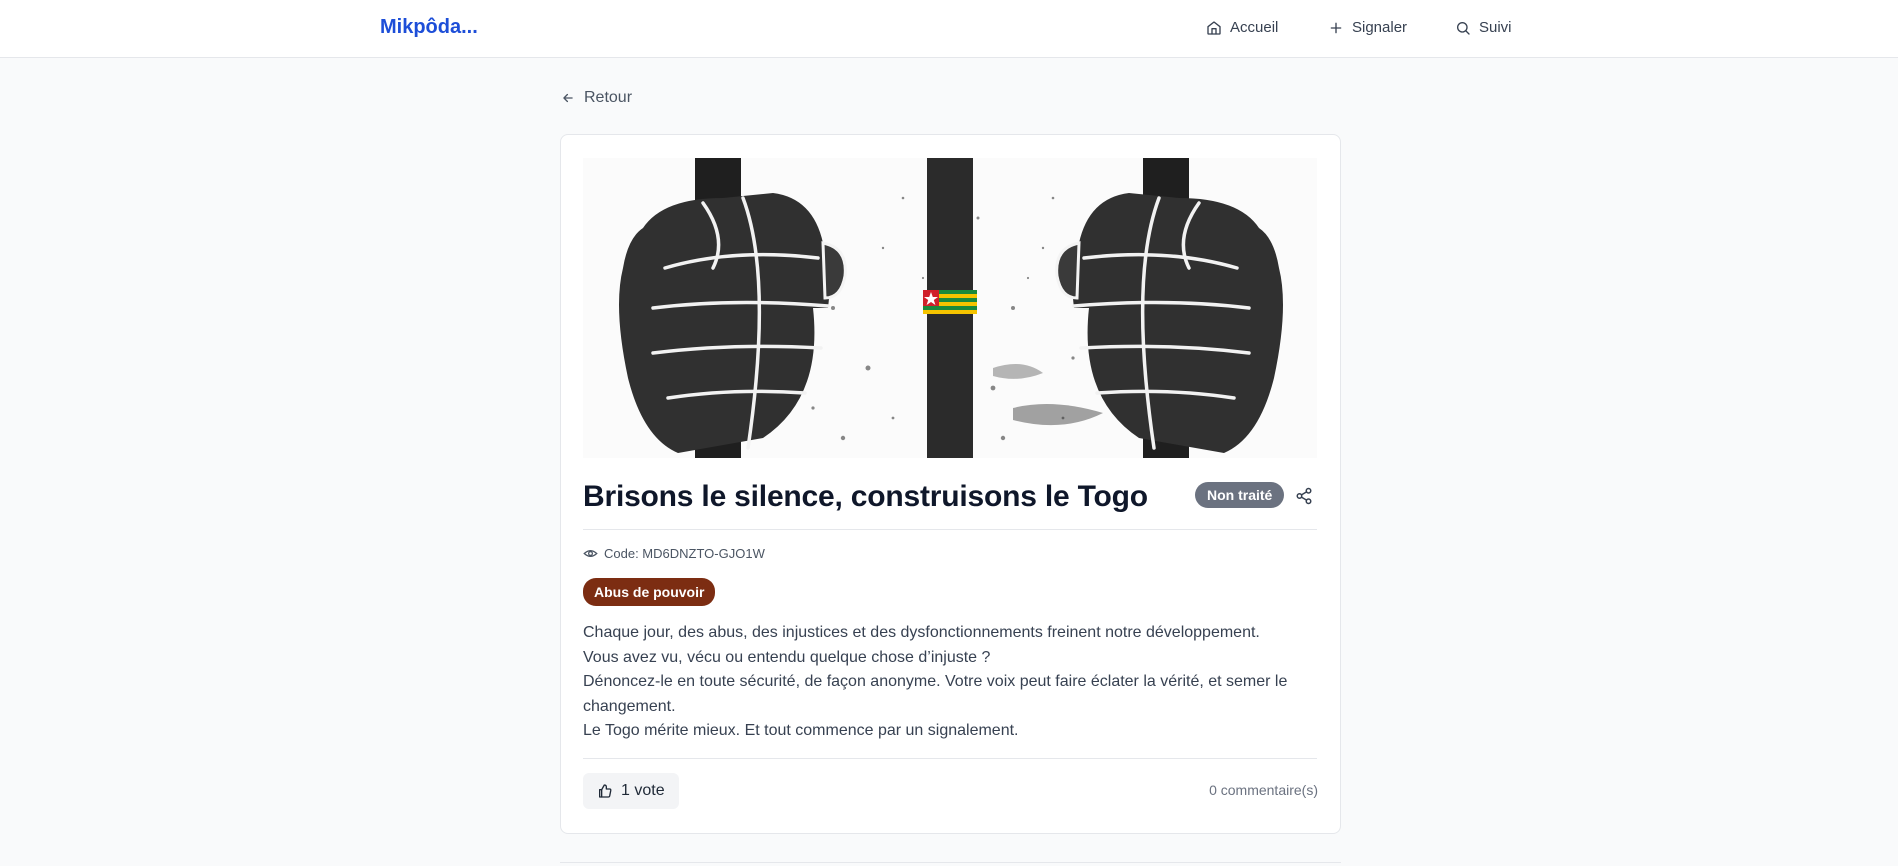 Image resolution: width=1898 pixels, height=866 pixels. Describe the element at coordinates (568, 98) in the screenshot. I see `arrow-left-icon` at that location.